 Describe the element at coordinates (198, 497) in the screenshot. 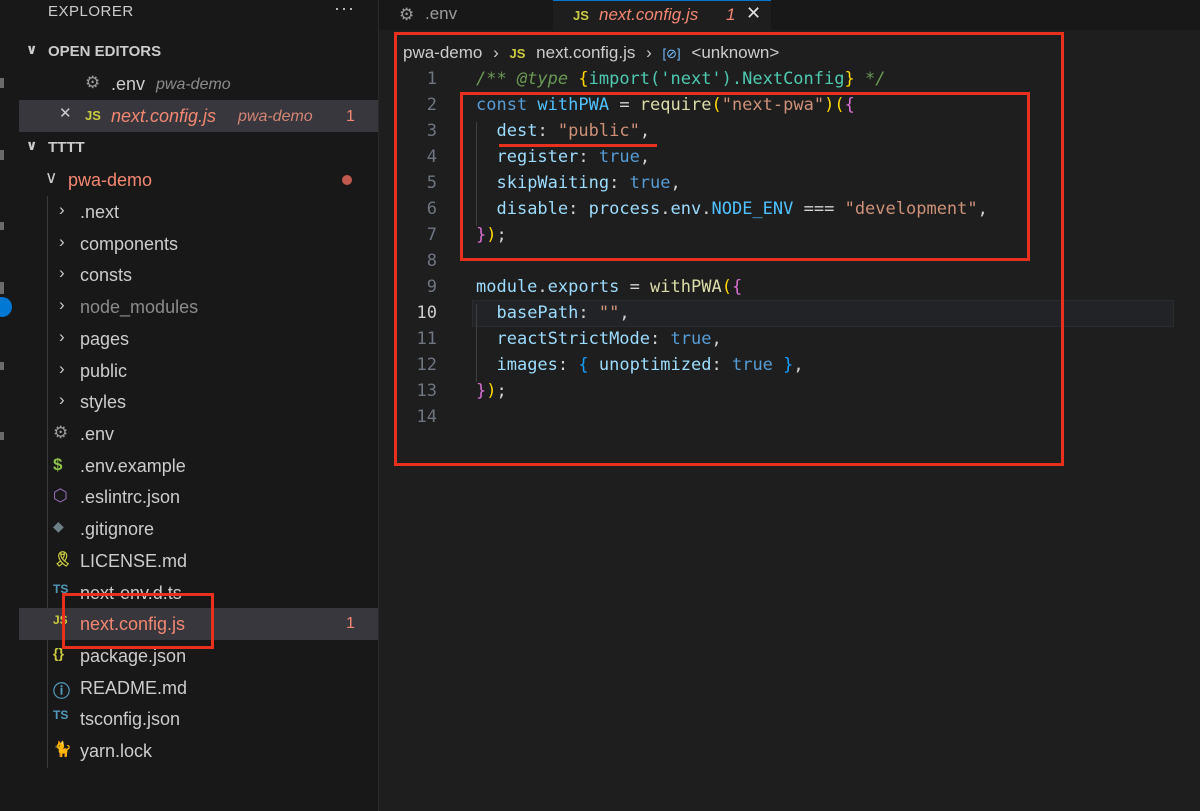

I see `file-item: ⬡ .eslintrc.json` at that location.